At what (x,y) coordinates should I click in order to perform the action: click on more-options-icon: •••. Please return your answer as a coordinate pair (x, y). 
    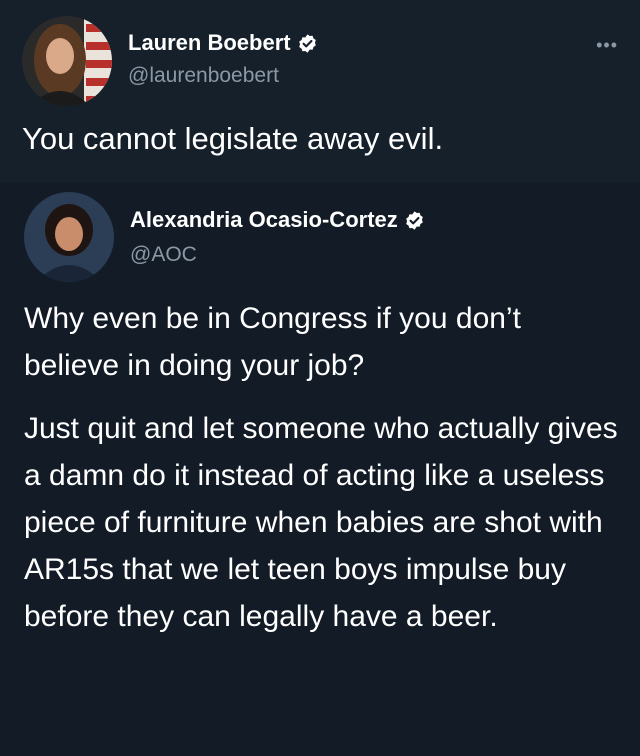
    Looking at the image, I should click on (607, 45).